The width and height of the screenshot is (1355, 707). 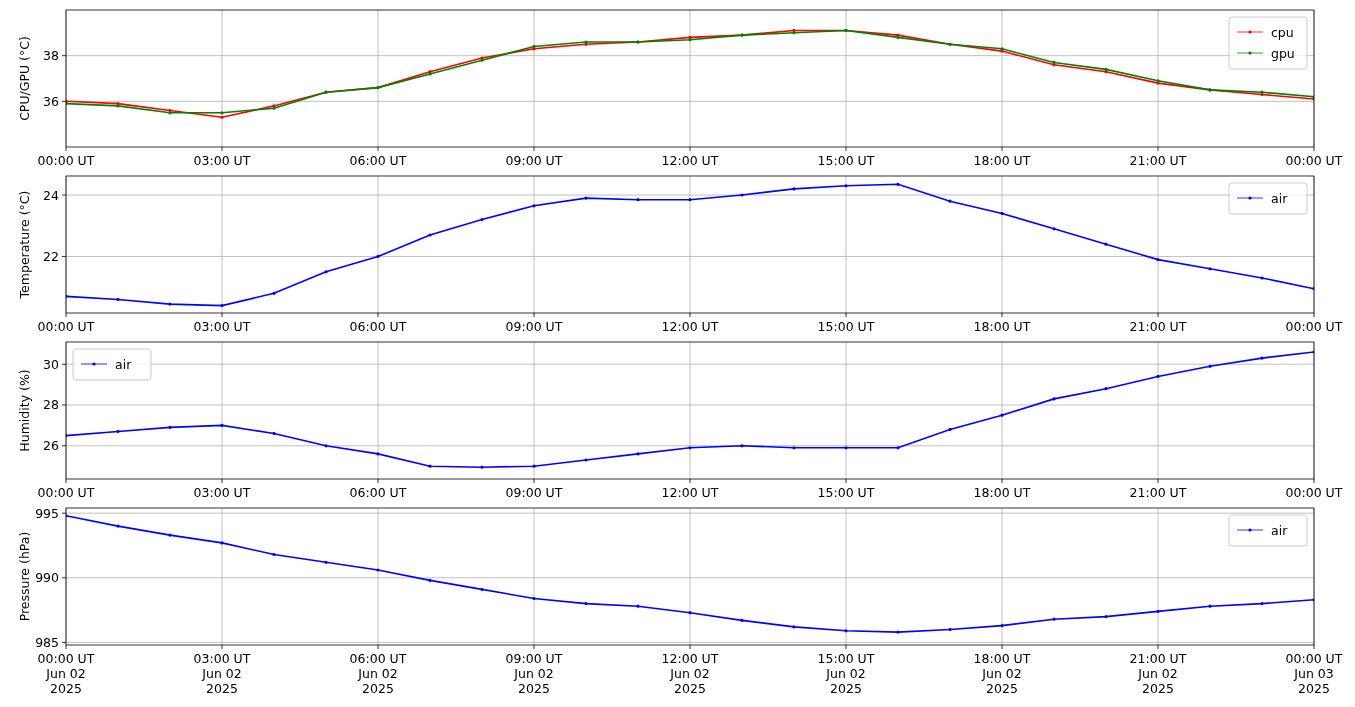 What do you see at coordinates (1314, 673) in the screenshot?
I see `tick-label: 00:00 UT Jun 03 2025` at bounding box center [1314, 673].